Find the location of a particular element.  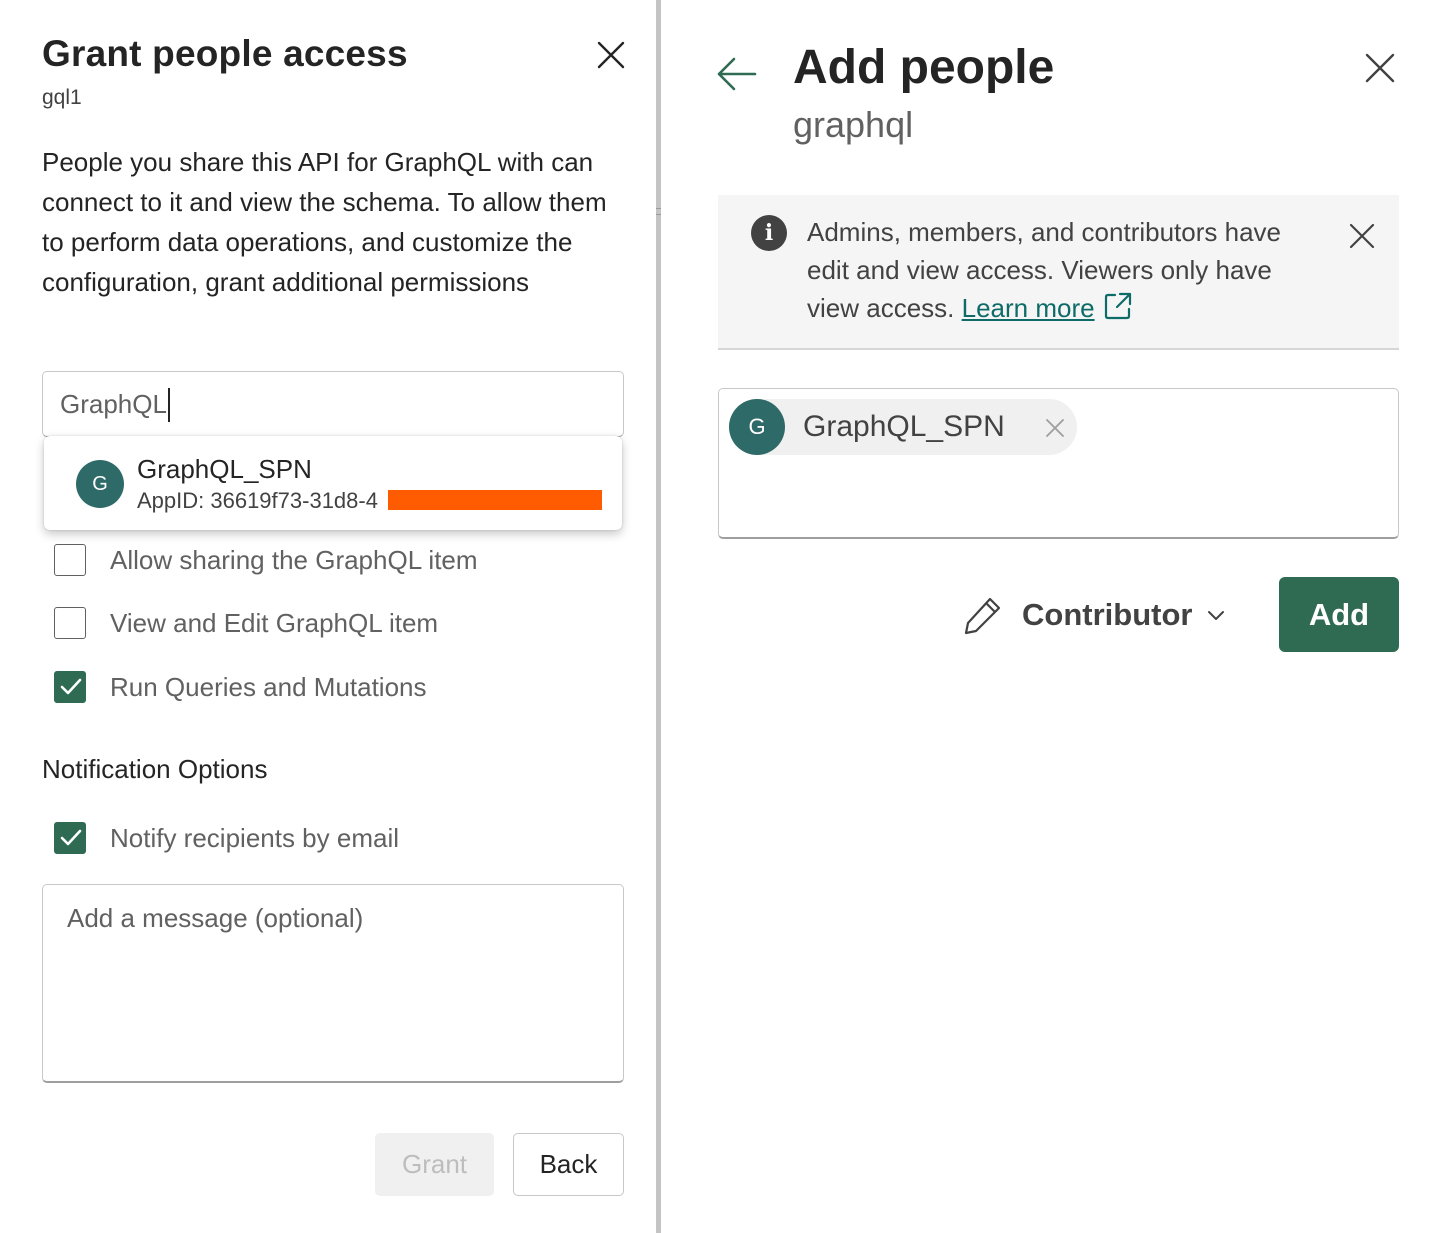

chevron-down-icon is located at coordinates (1216, 615).